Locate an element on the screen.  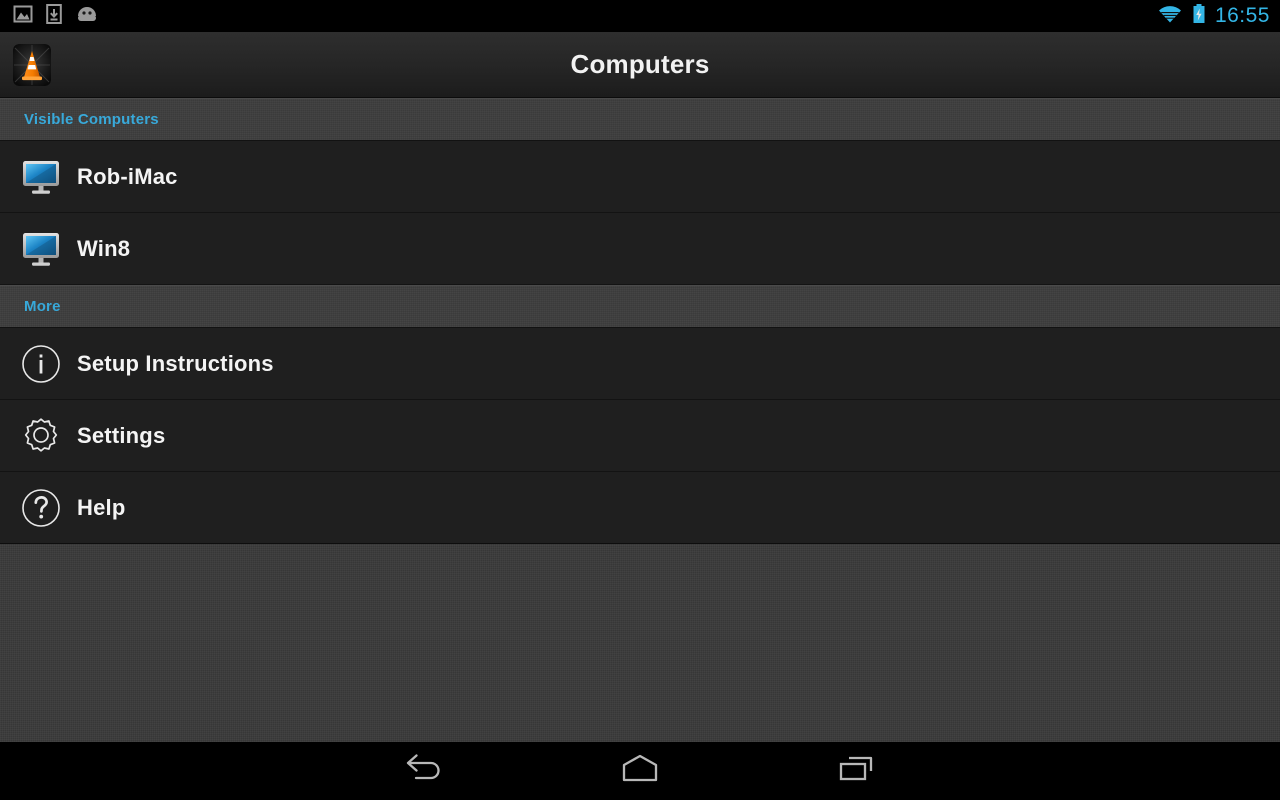
page-title: Computers is located at coordinates (640, 64).